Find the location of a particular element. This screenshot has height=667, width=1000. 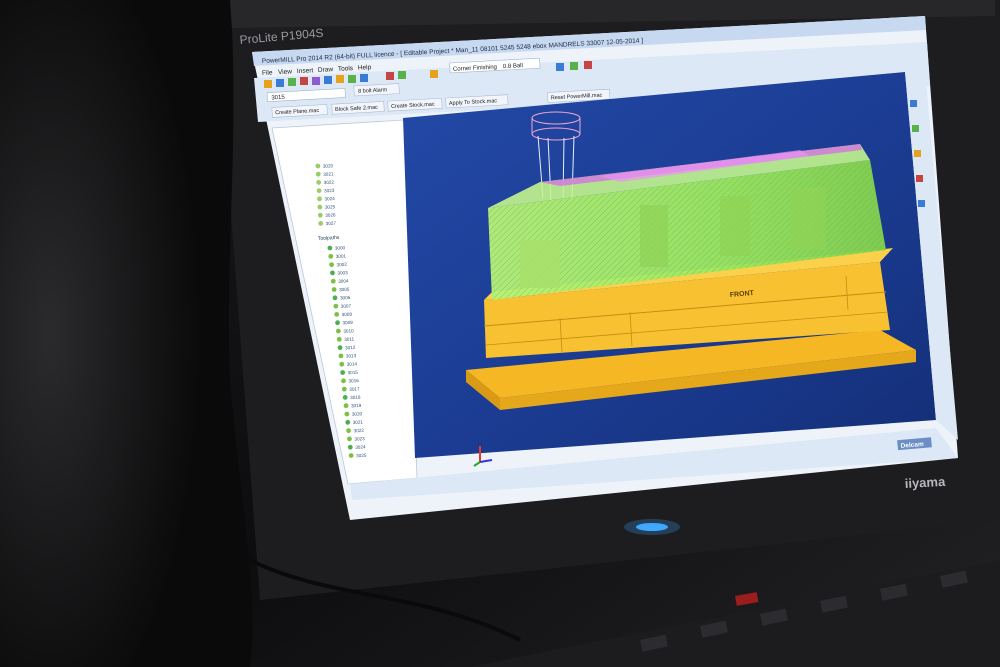

toolpath-item-label: 3013 is located at coordinates (351, 356).